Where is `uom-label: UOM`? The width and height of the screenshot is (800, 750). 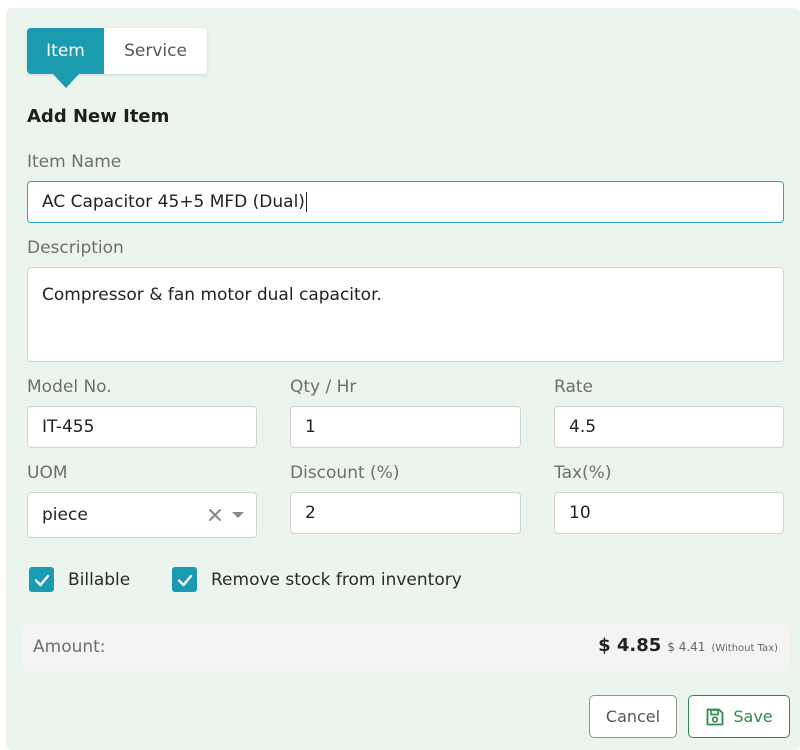 uom-label: UOM is located at coordinates (47, 473).